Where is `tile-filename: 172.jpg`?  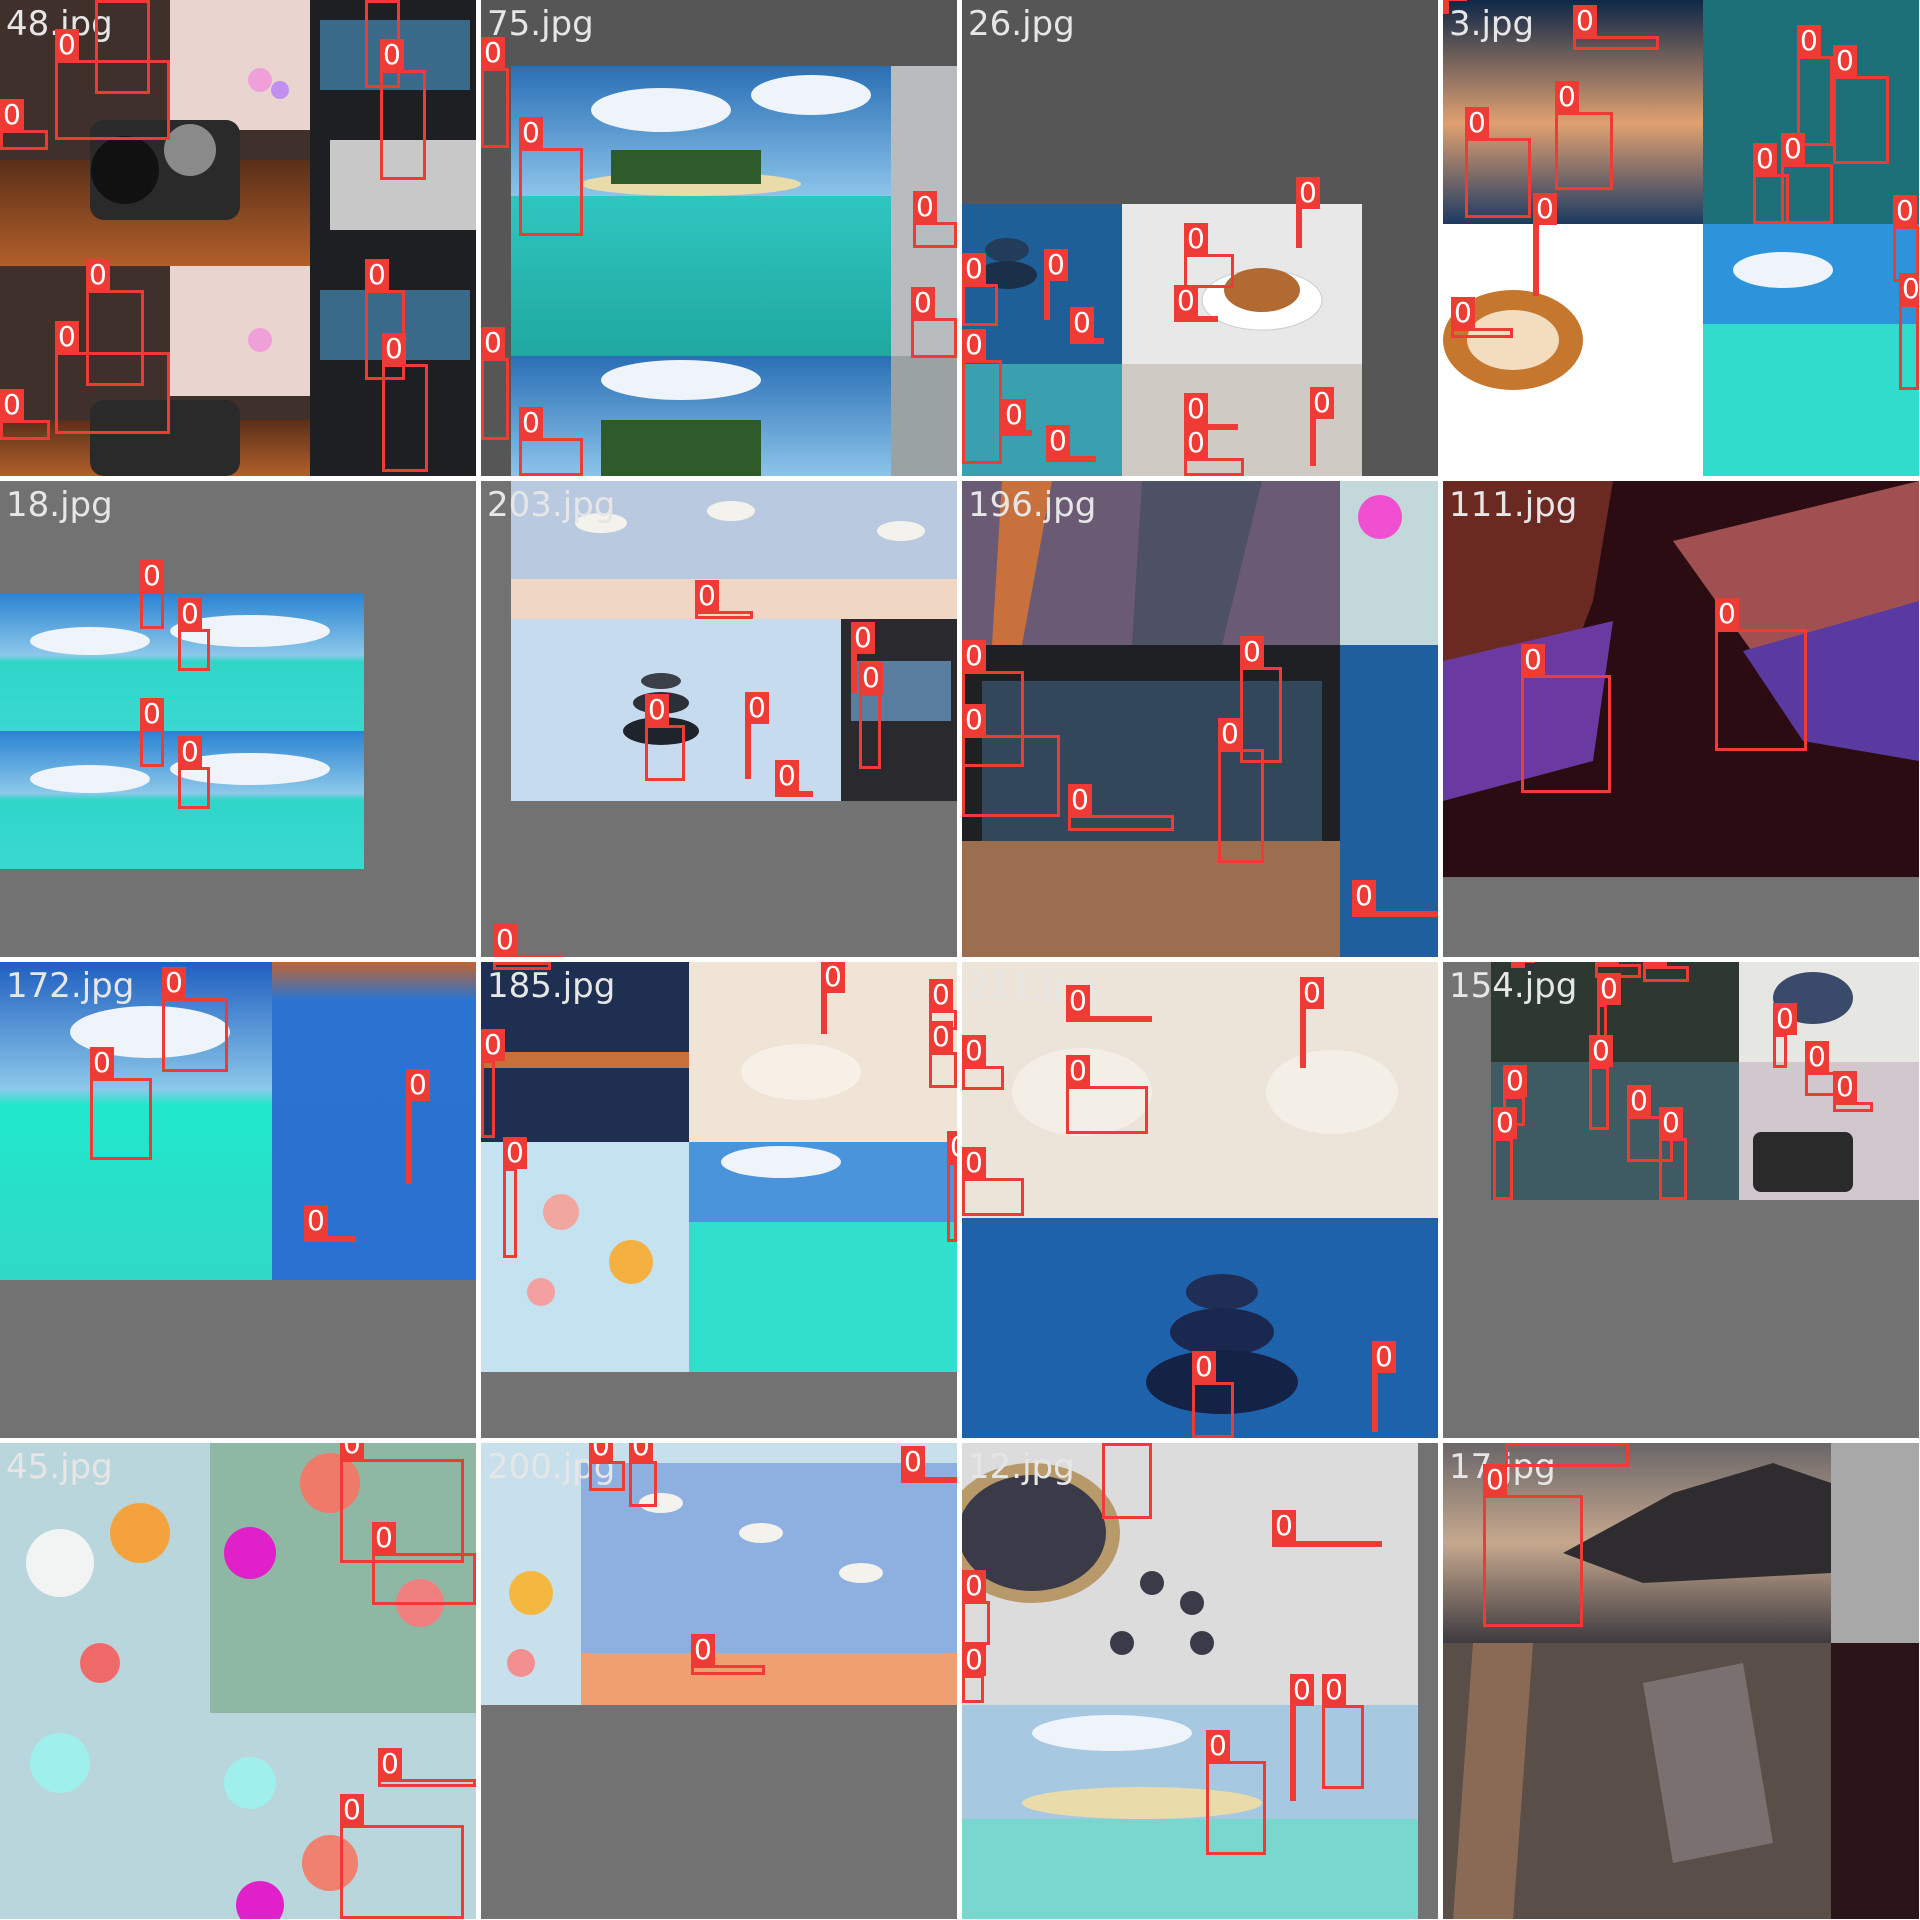 tile-filename: 172.jpg is located at coordinates (70, 986).